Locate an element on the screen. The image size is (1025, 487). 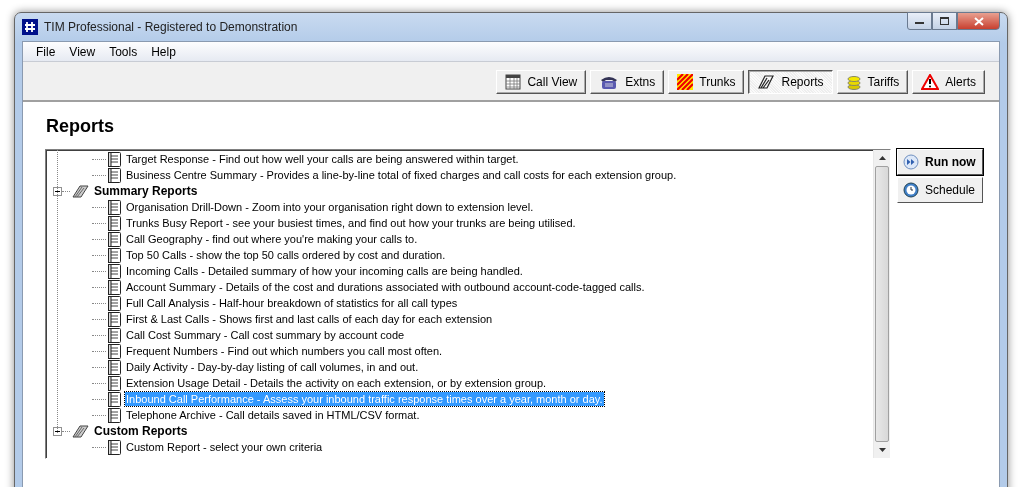
toolbar-button: Extns is located at coordinates (627, 82).